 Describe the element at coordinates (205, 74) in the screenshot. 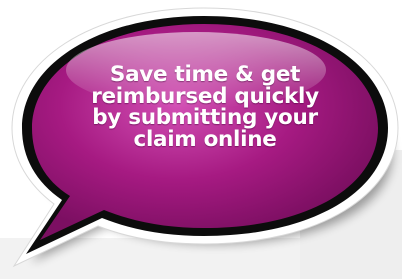

I see `callout-line: Save time & get` at that location.